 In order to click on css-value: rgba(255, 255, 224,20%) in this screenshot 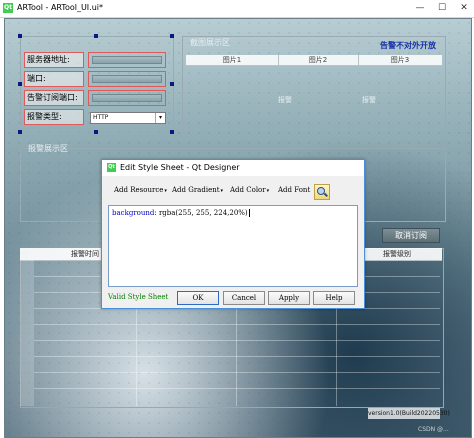, I will do `click(203, 213)`.